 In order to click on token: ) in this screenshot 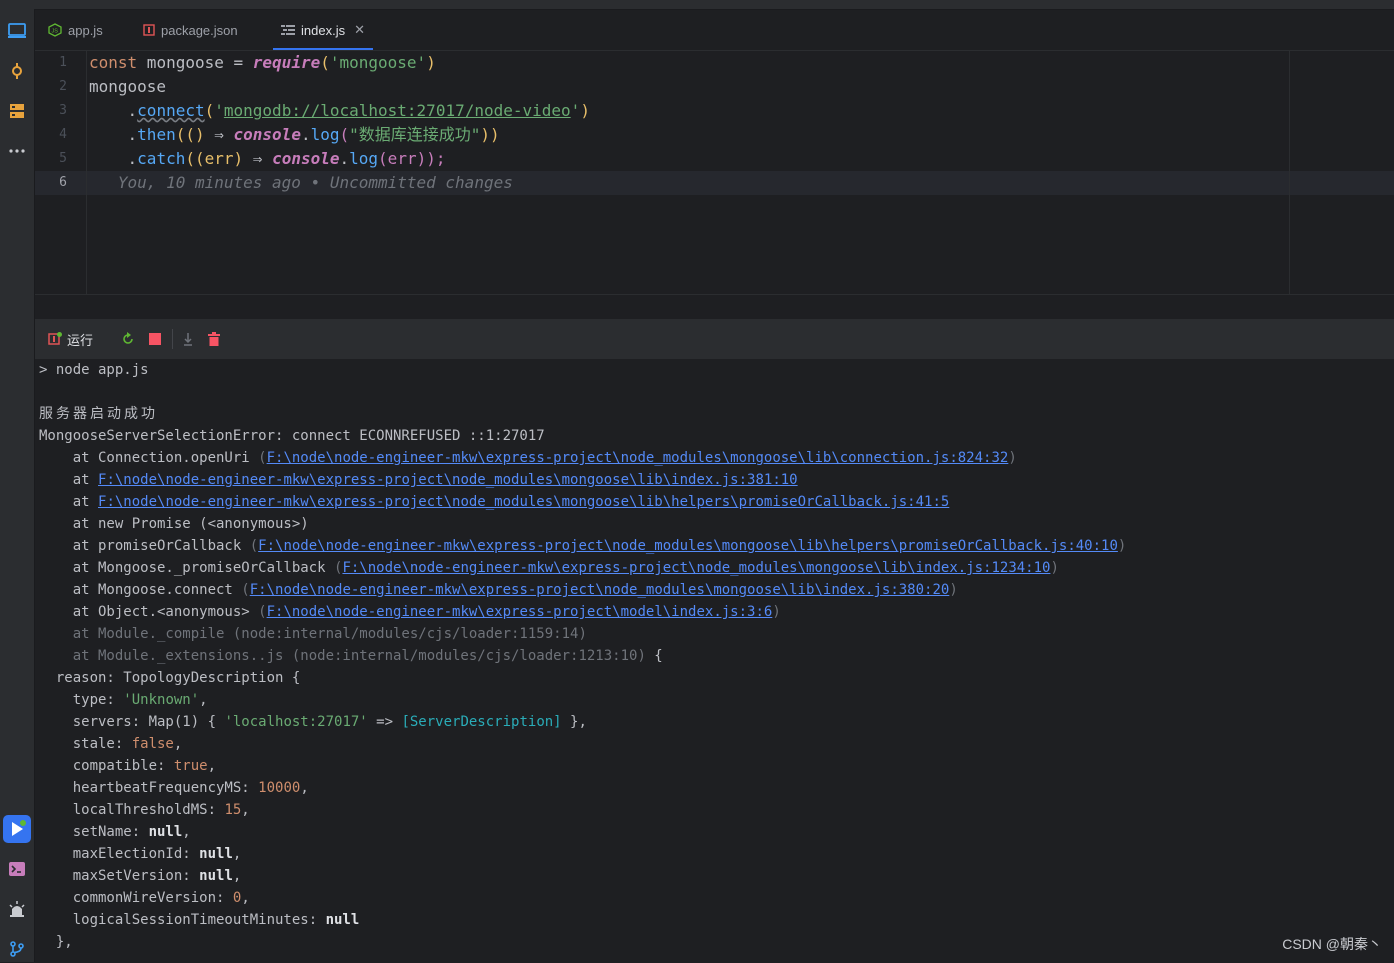, I will do `click(431, 62)`.